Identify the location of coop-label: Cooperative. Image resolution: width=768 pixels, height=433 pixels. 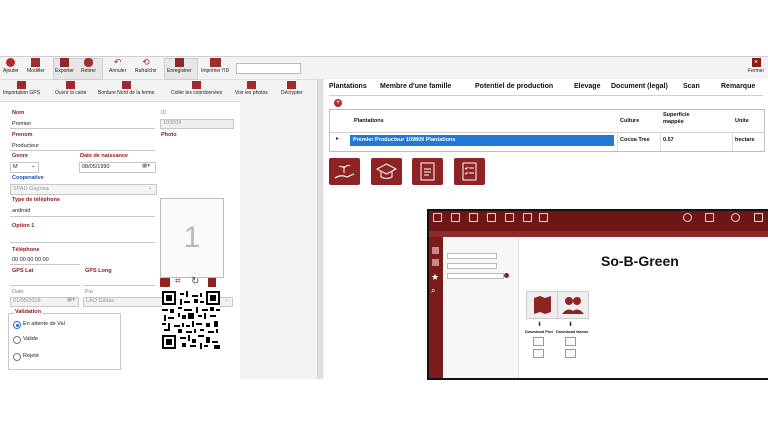
(28, 178).